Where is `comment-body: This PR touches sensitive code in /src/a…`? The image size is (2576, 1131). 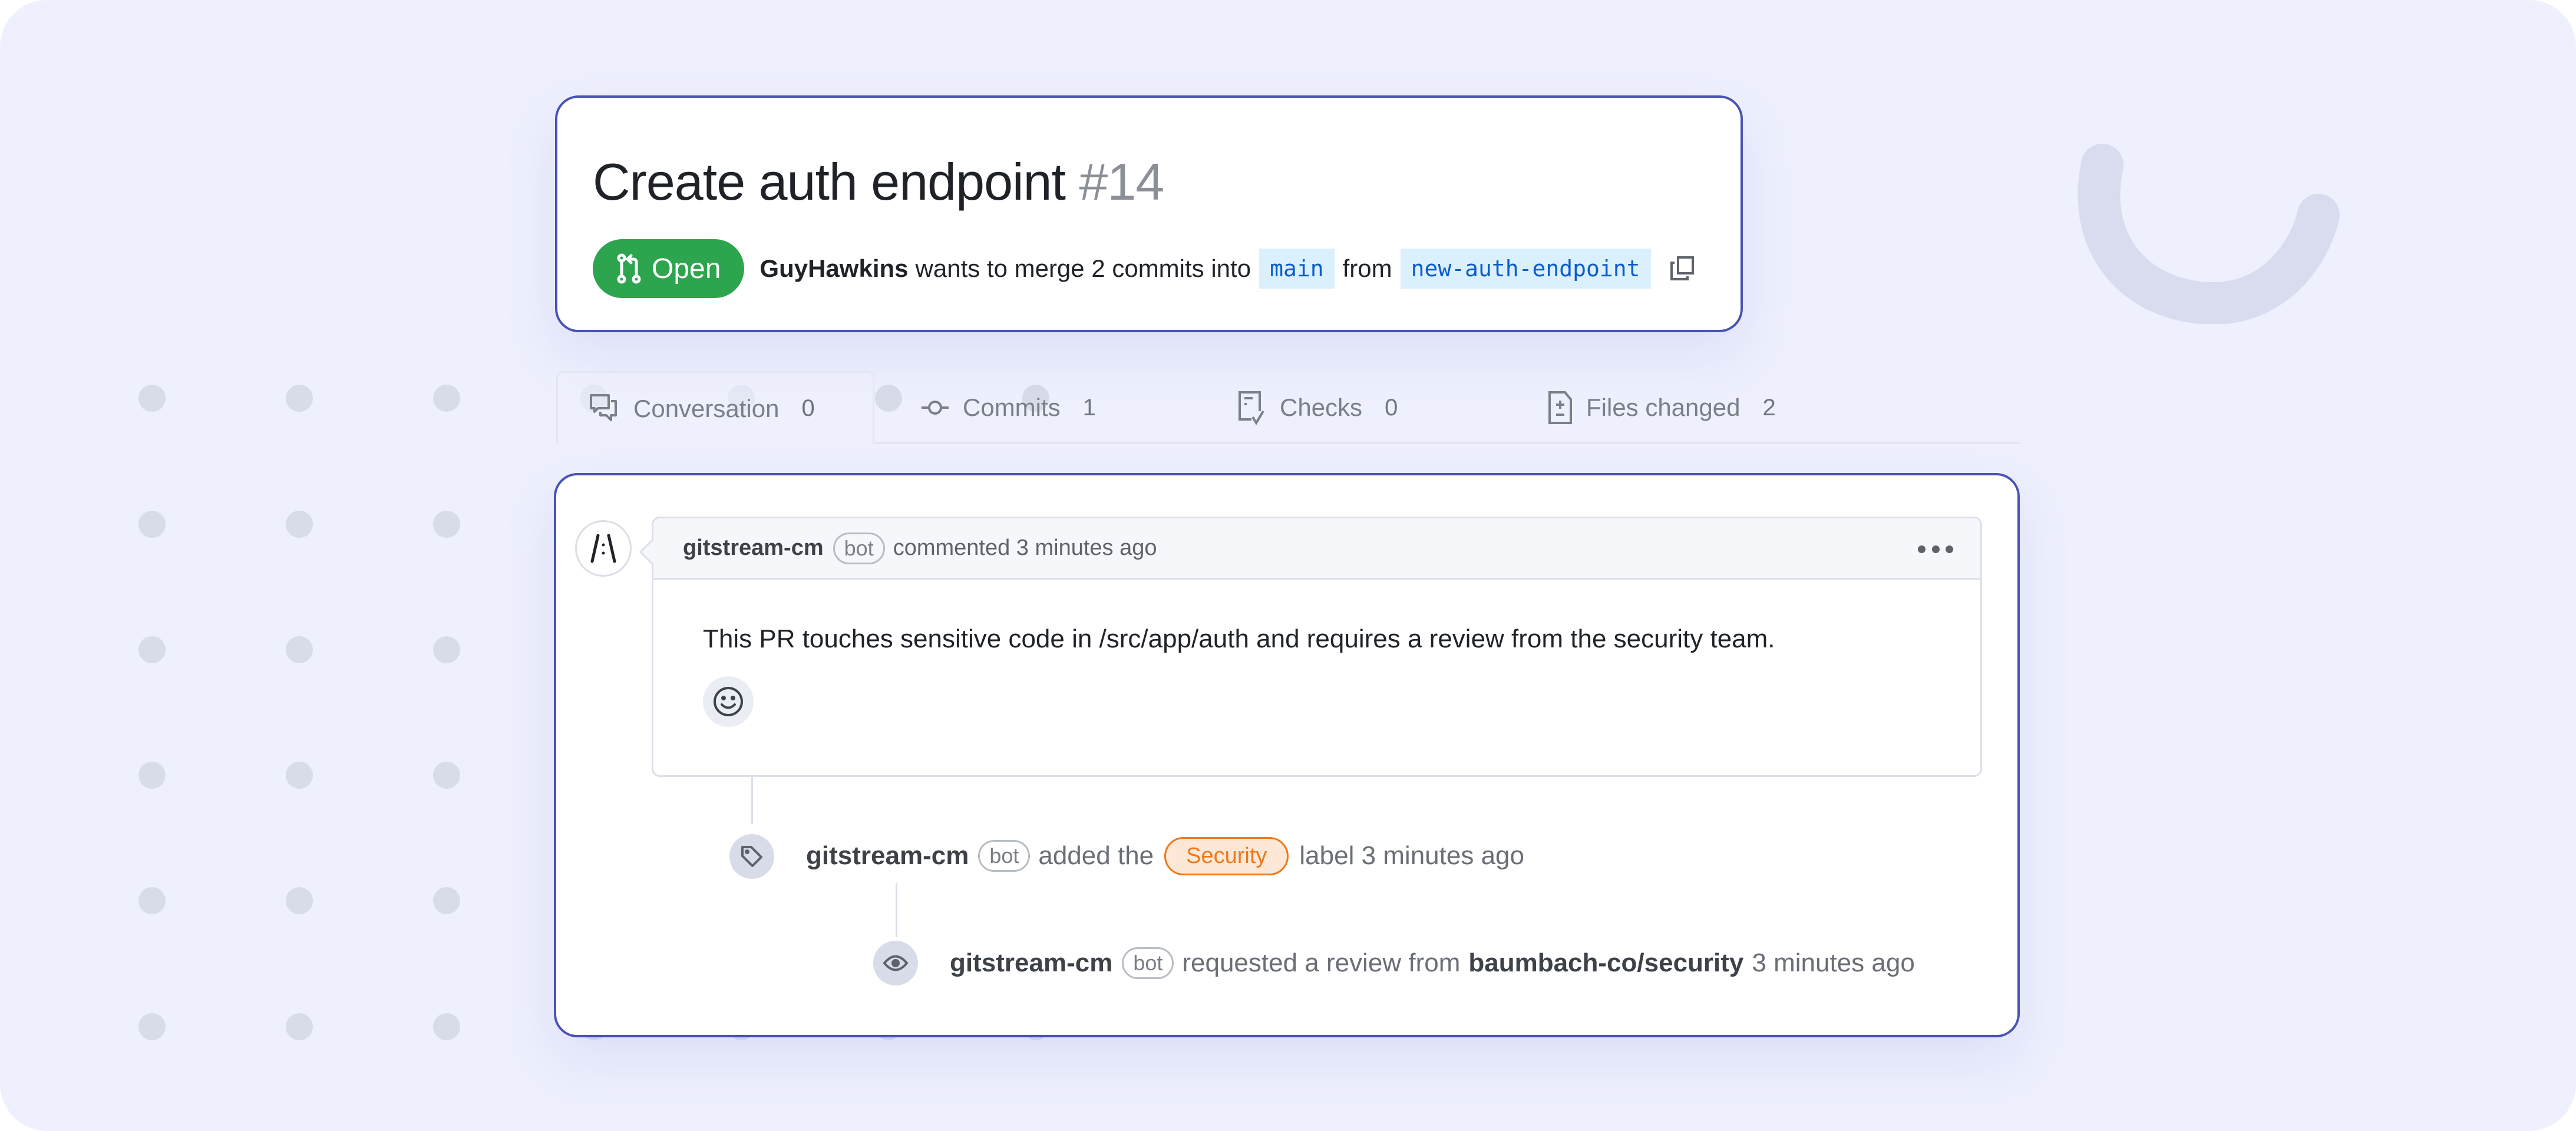 comment-body: This PR touches sensitive code in /src/a… is located at coordinates (1239, 638).